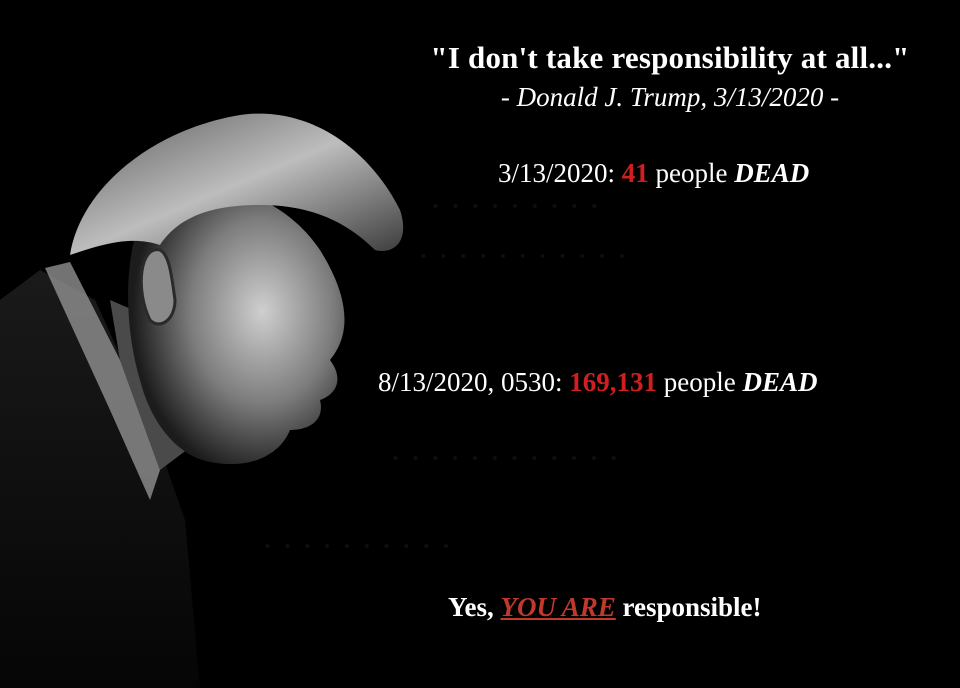 This screenshot has width=960, height=688. I want to click on death-count-line-2: 8/13/2020, 0530: 169,131 people DEAD, so click(598, 382).